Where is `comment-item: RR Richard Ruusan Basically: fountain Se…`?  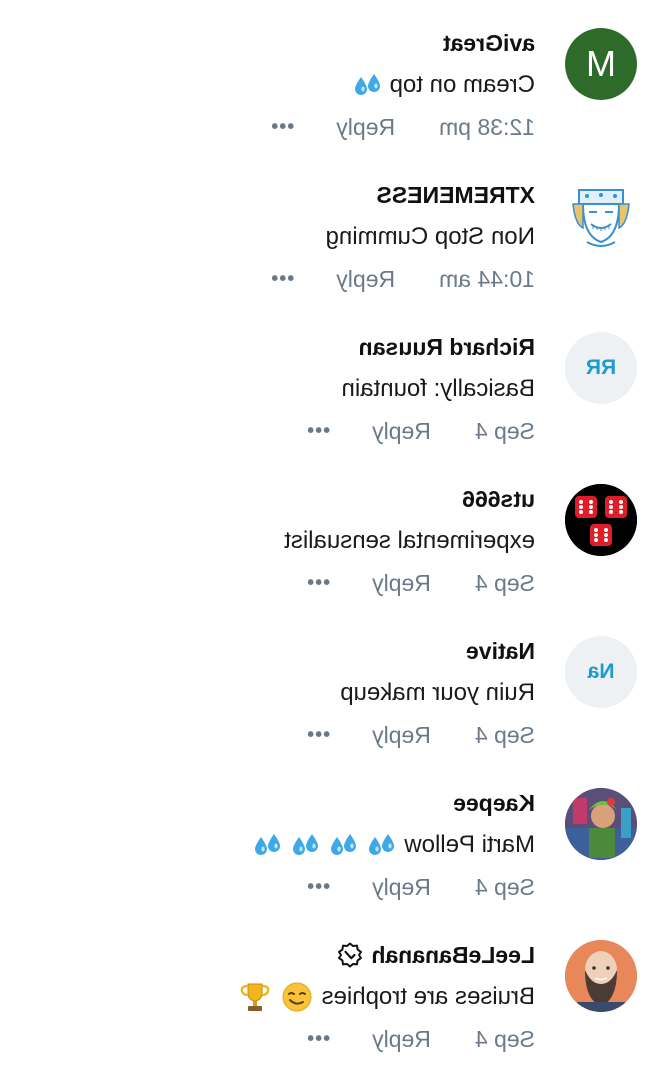 comment-item: RR Richard Ruusan Basically: fountain Se… is located at coordinates (335, 407).